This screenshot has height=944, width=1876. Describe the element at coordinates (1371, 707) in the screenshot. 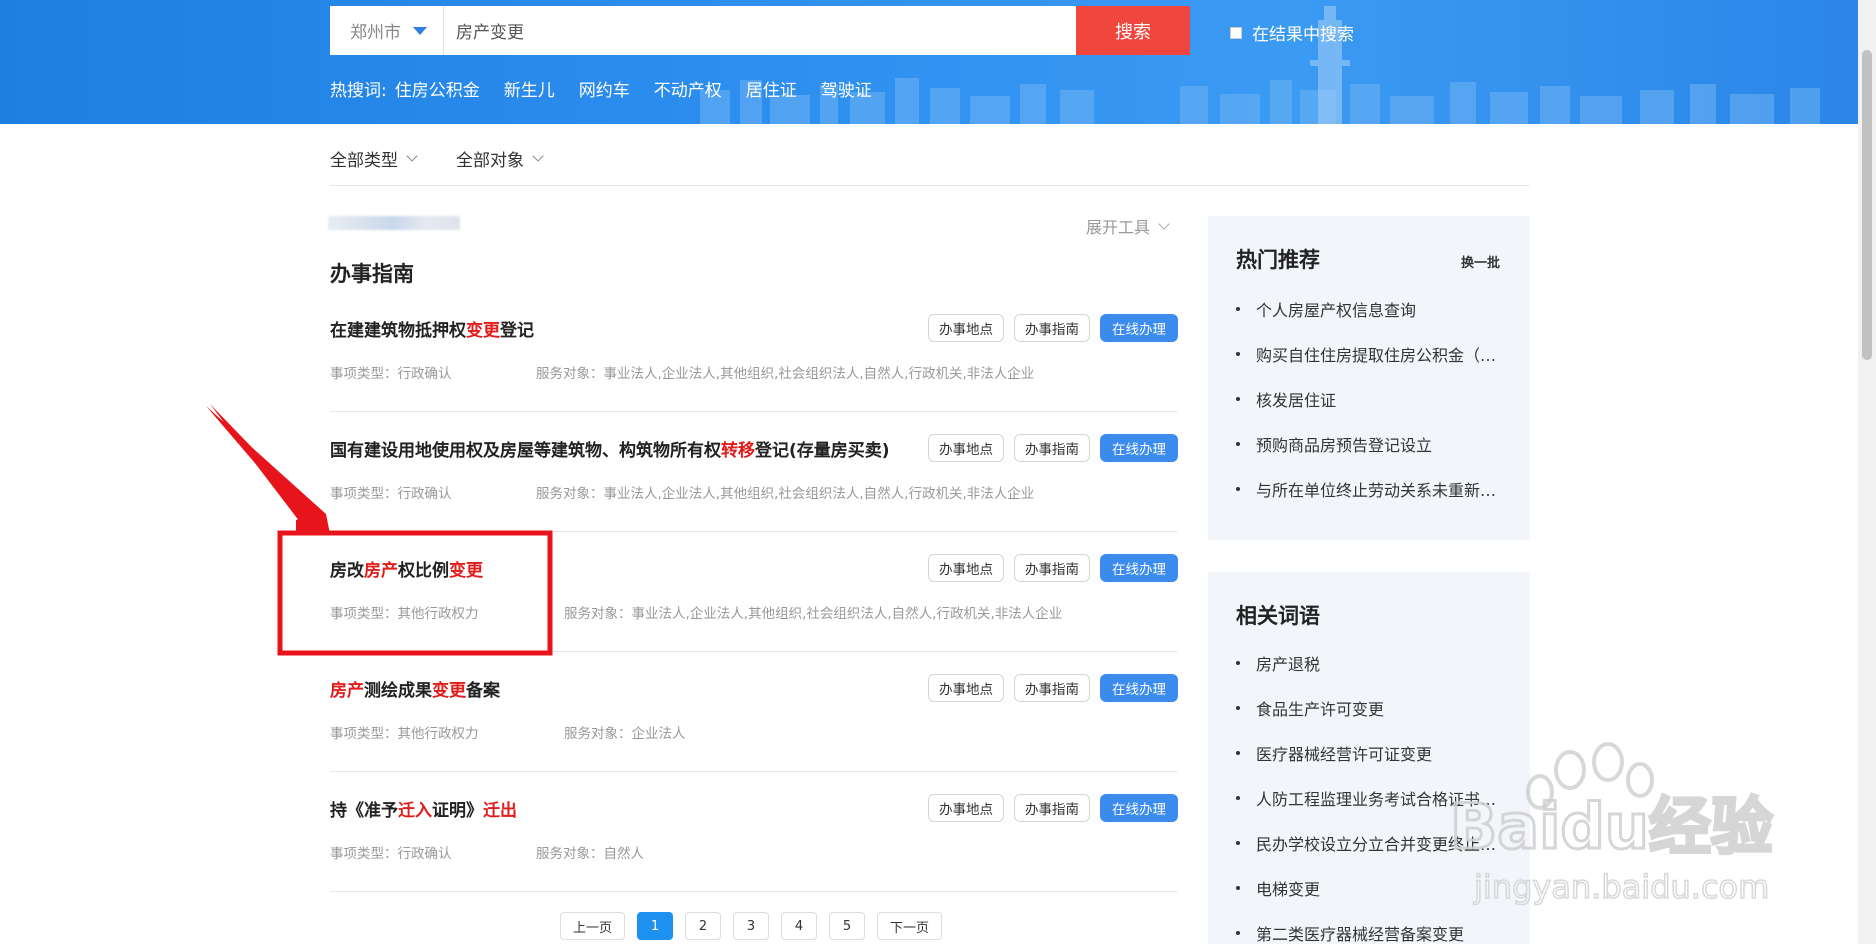

I see `related-term-item: 食品生产许可变更` at that location.